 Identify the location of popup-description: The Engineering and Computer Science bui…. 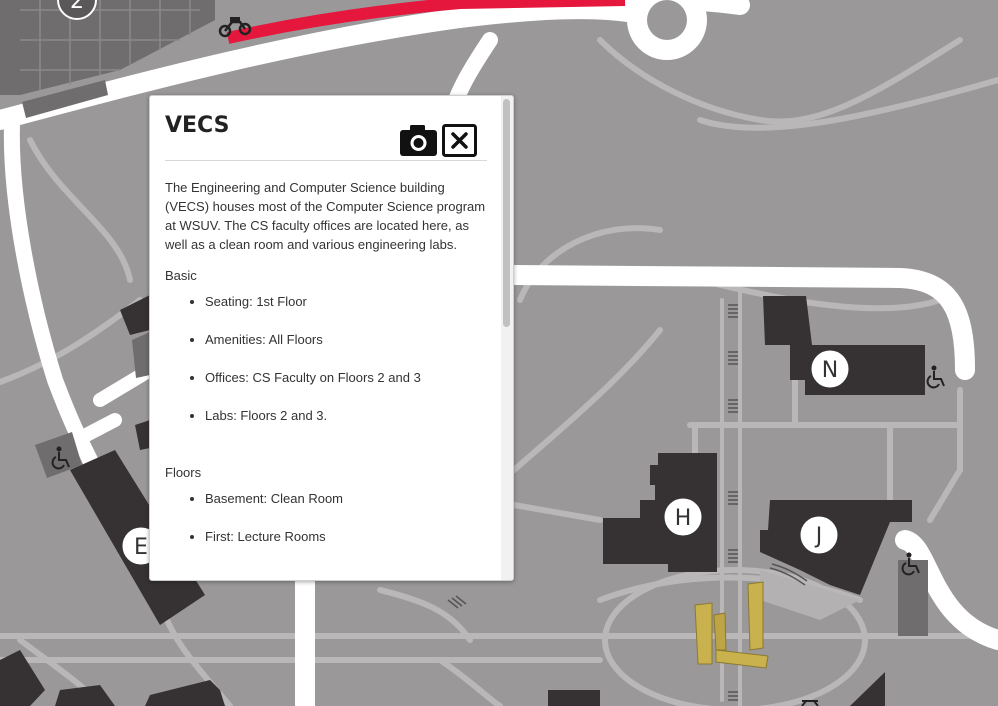
(325, 216).